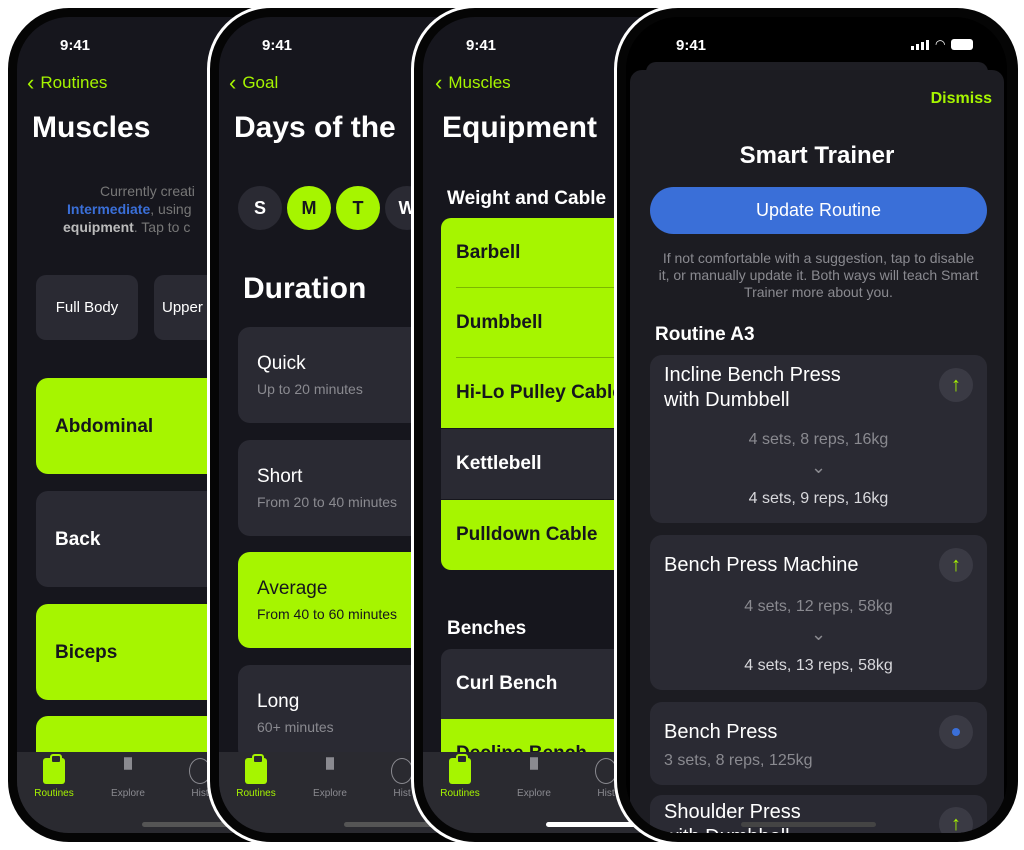 The width and height of the screenshot is (1024, 850). I want to click on previous-sets: 4 sets, 12 reps, 58kg, so click(818, 606).